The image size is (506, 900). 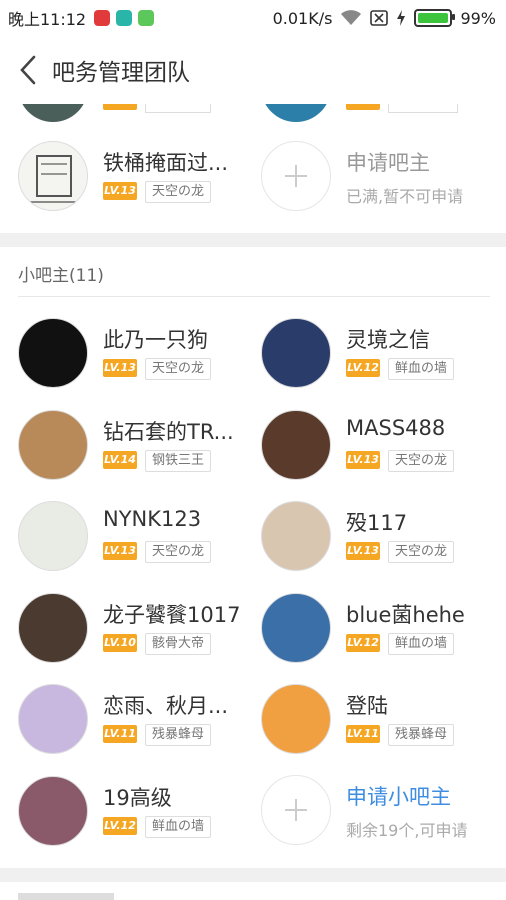 I want to click on scrolled-row, so click(x=253, y=114).